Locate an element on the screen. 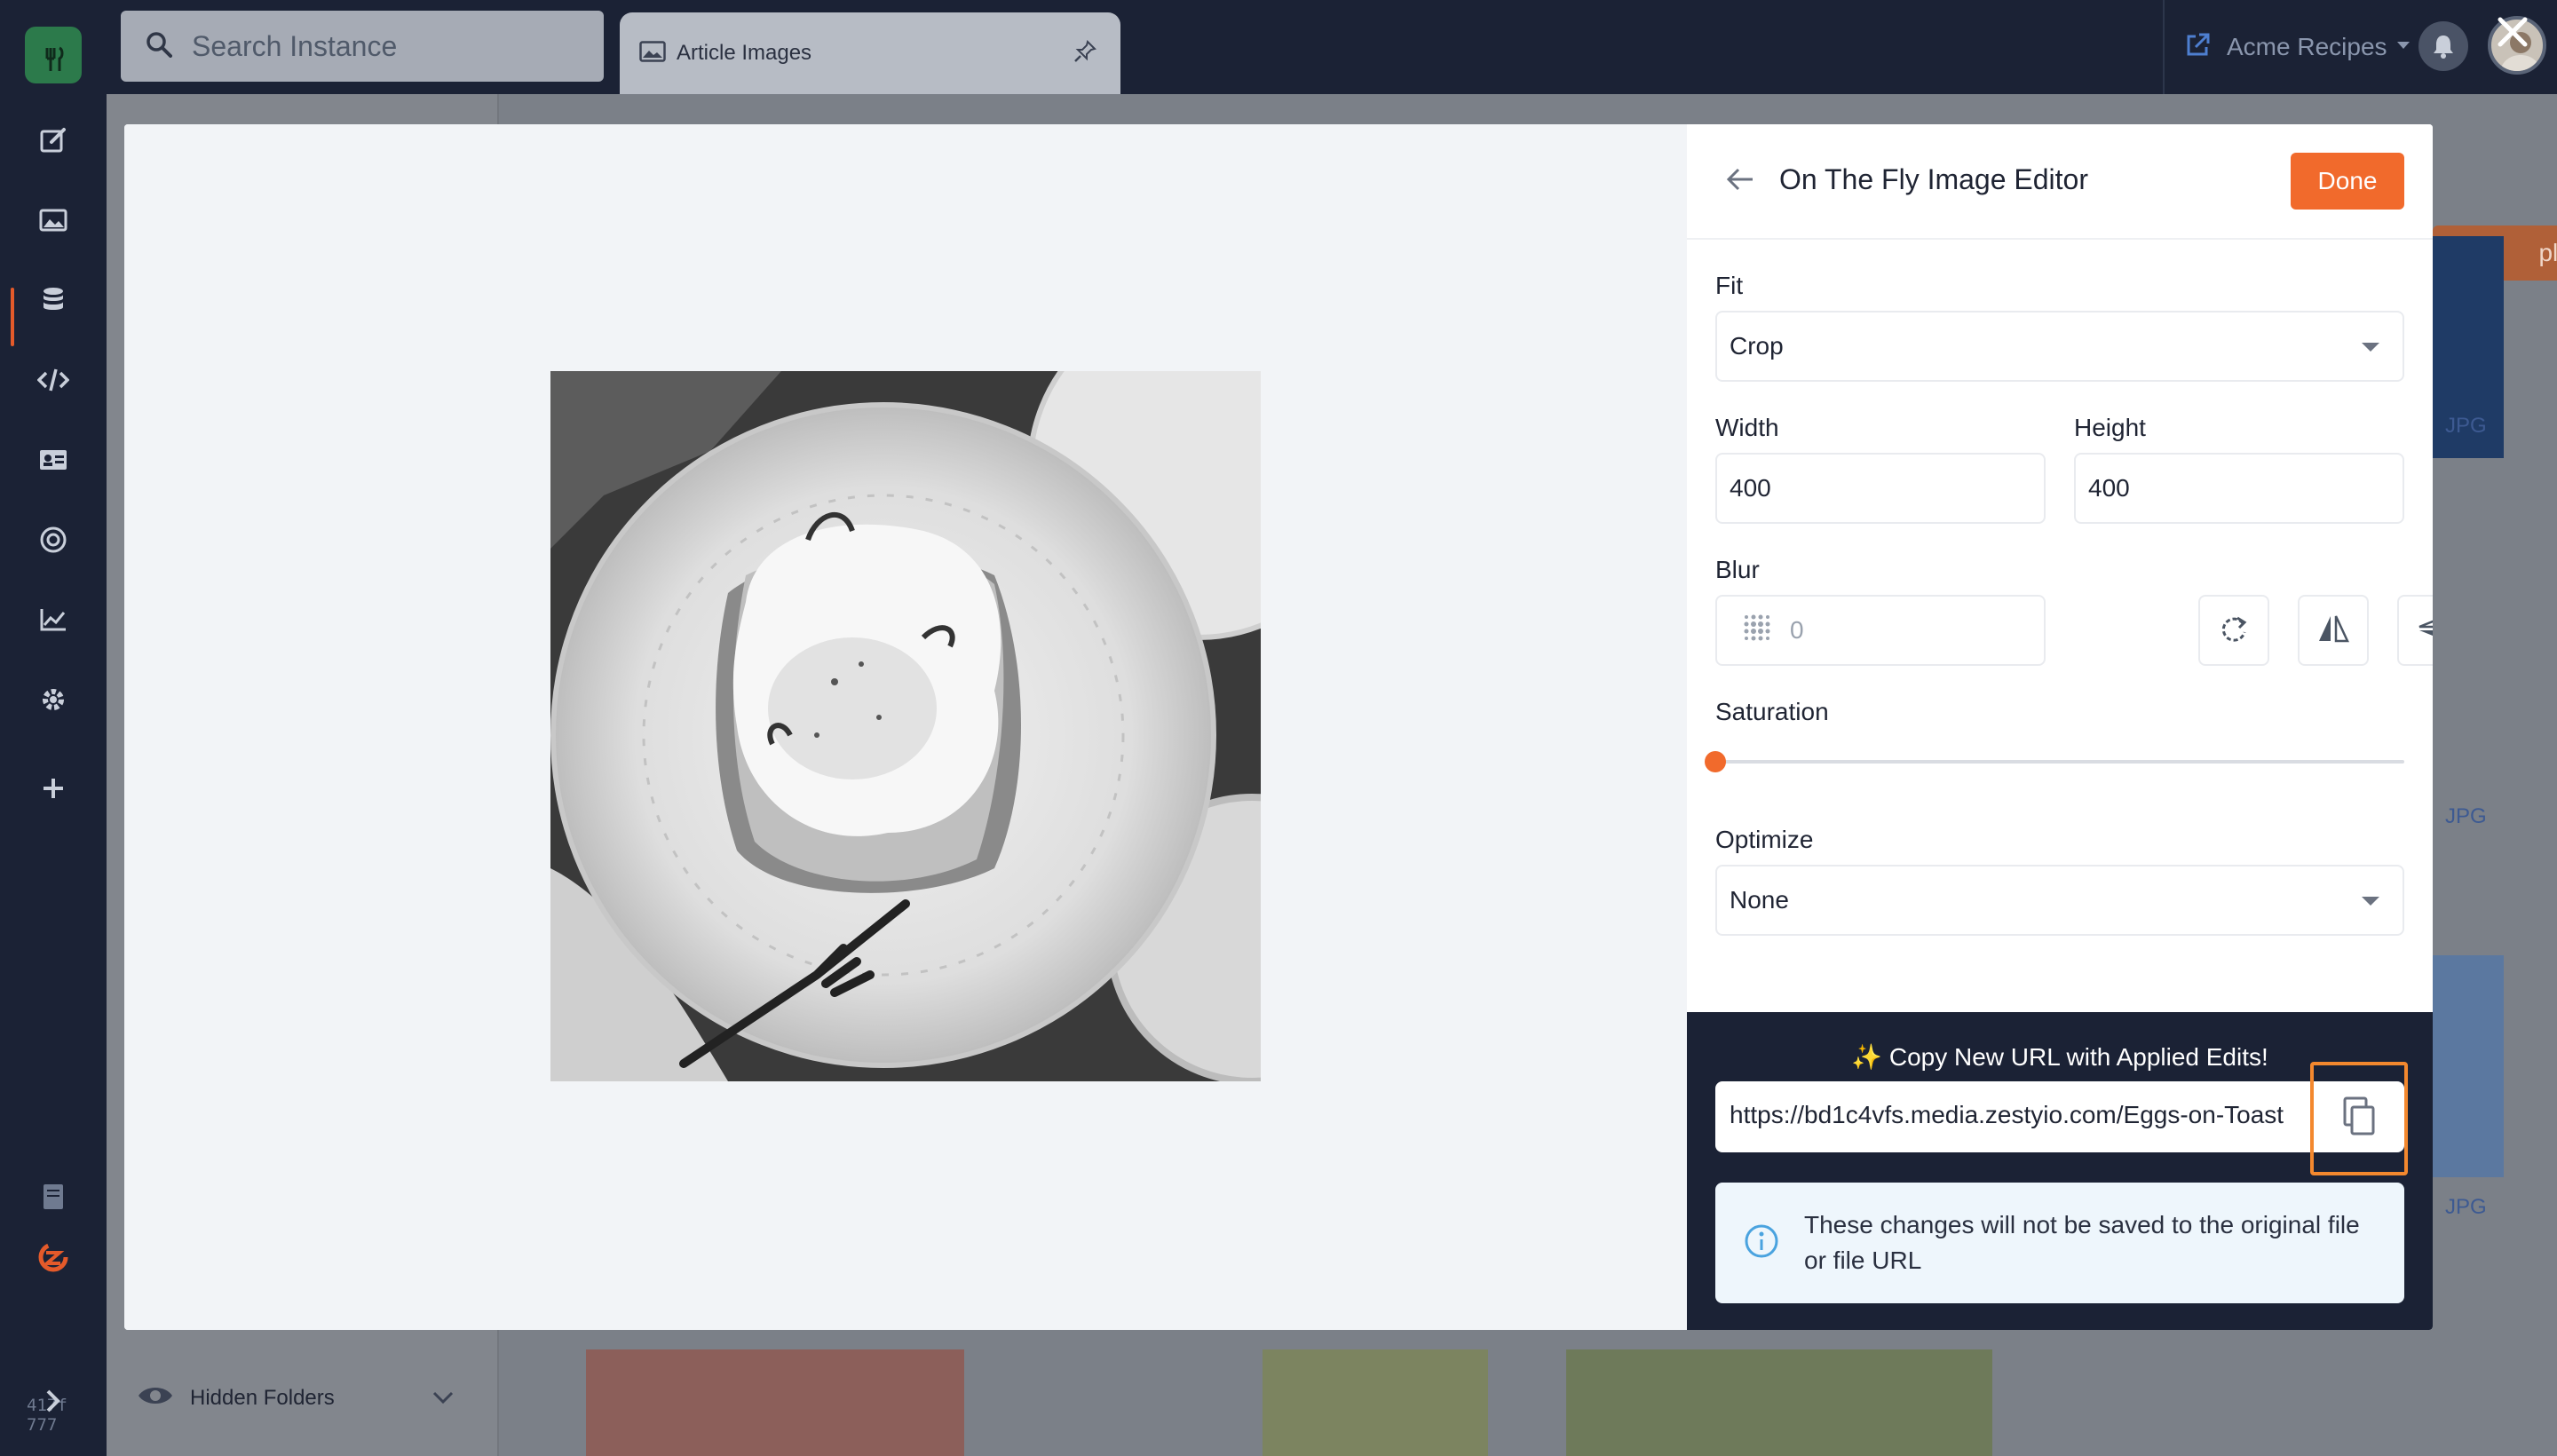 Image resolution: width=2557 pixels, height=1456 pixels. analytics-icon is located at coordinates (53, 619).